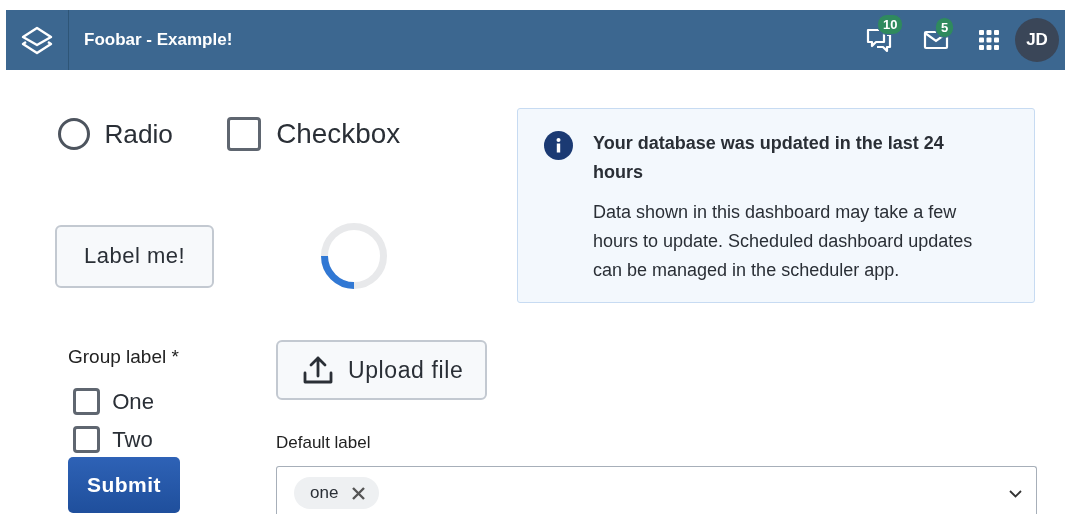 Image resolution: width=1065 pixels, height=514 pixels. I want to click on user-avatar: JD, so click(1037, 40).